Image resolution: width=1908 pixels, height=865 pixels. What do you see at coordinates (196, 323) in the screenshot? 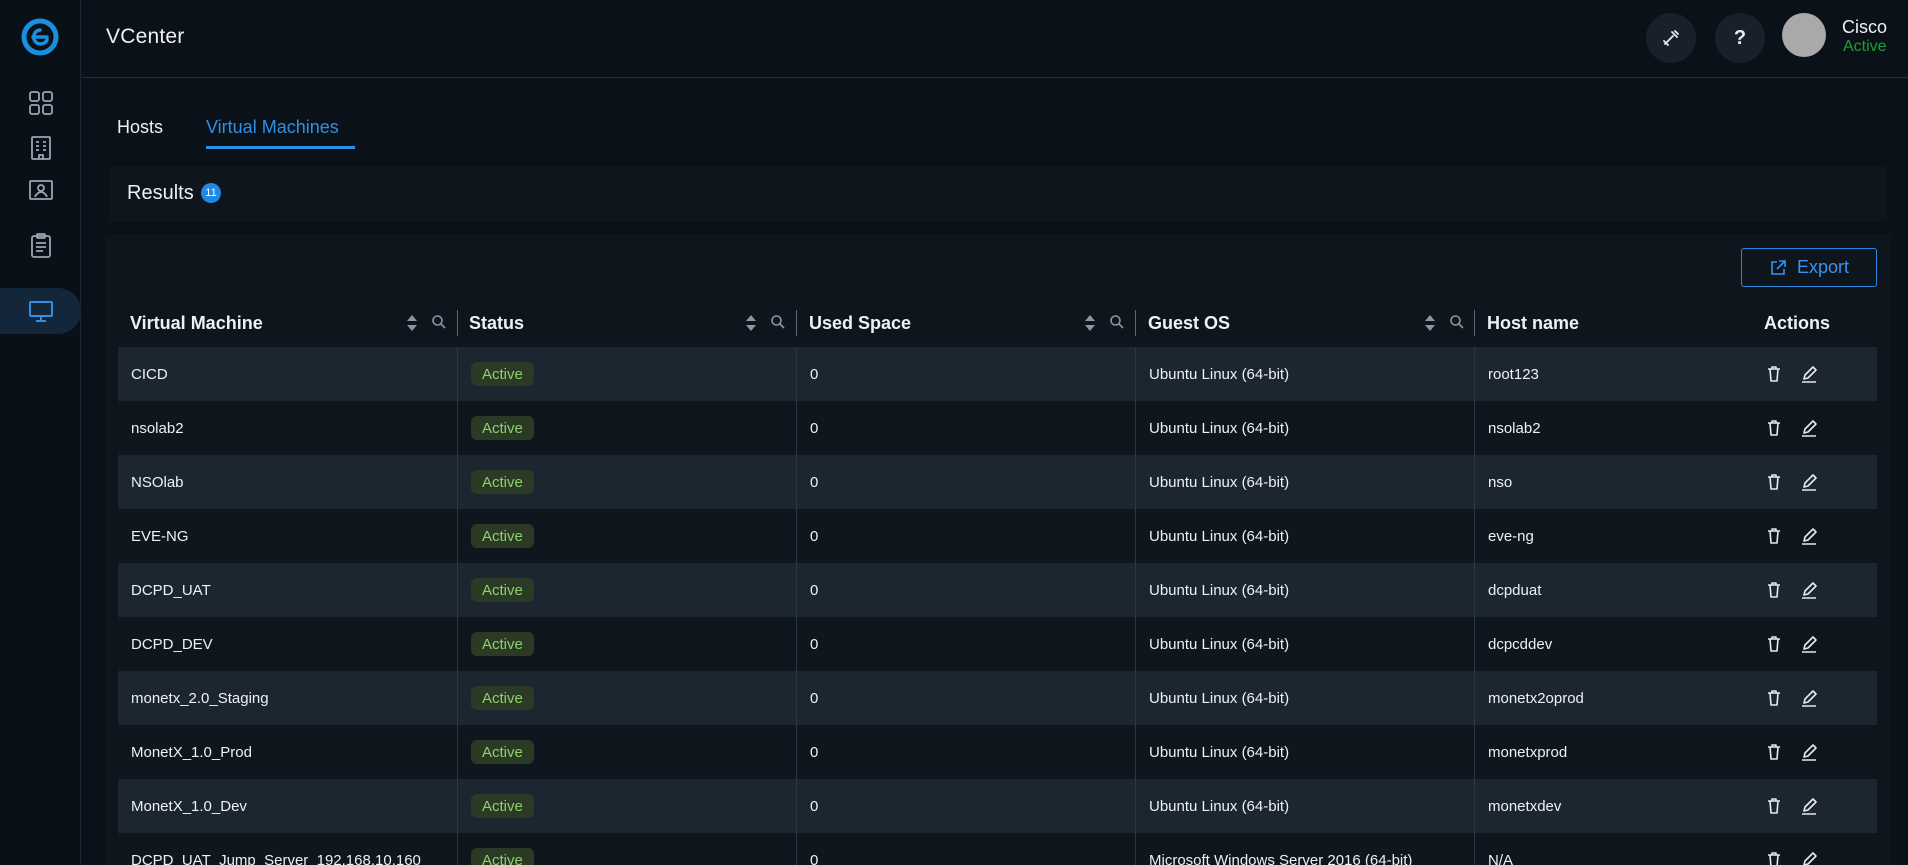
I see `column-header-virtual-machine: Virtual Machine` at bounding box center [196, 323].